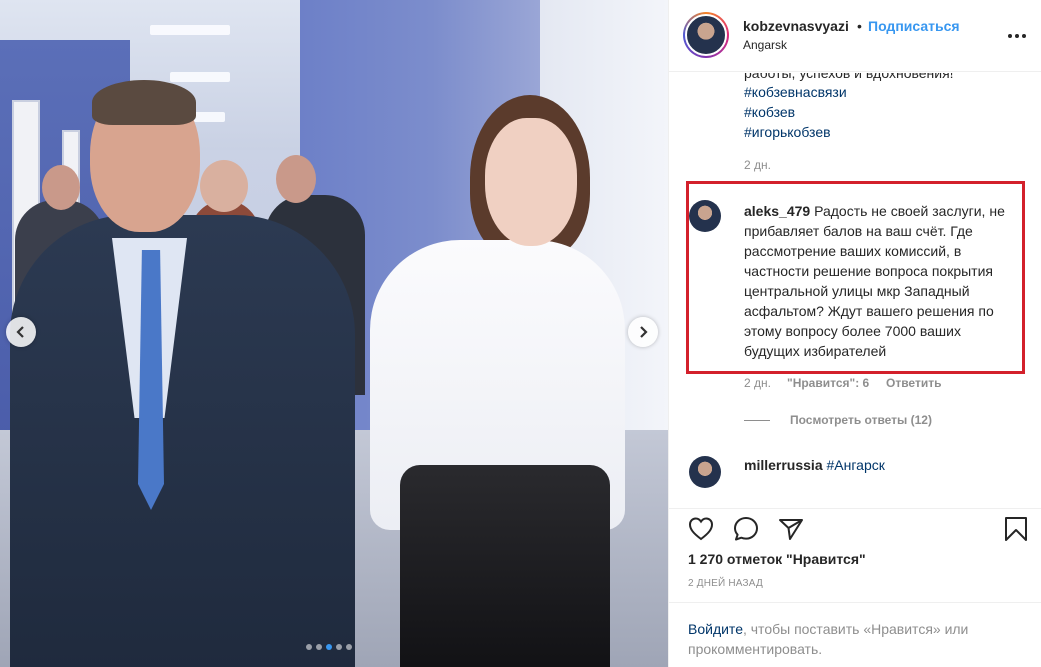  I want to click on caption-time: 2 дн., so click(757, 165).